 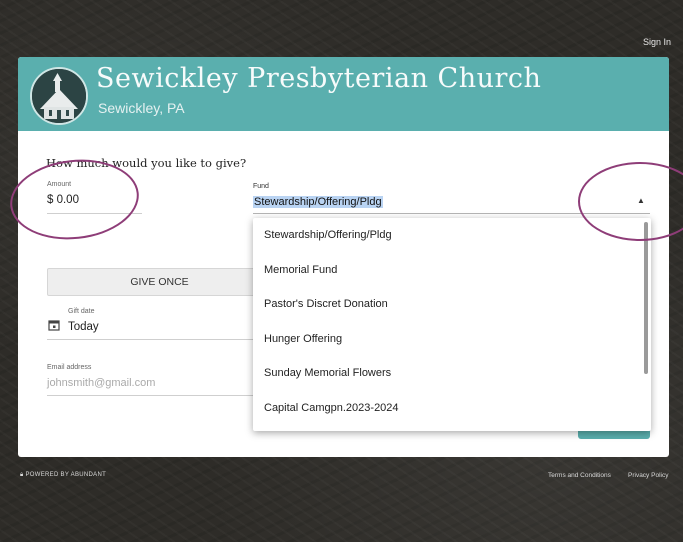 What do you see at coordinates (579, 475) in the screenshot?
I see `terms-link: Terms and Conditions` at bounding box center [579, 475].